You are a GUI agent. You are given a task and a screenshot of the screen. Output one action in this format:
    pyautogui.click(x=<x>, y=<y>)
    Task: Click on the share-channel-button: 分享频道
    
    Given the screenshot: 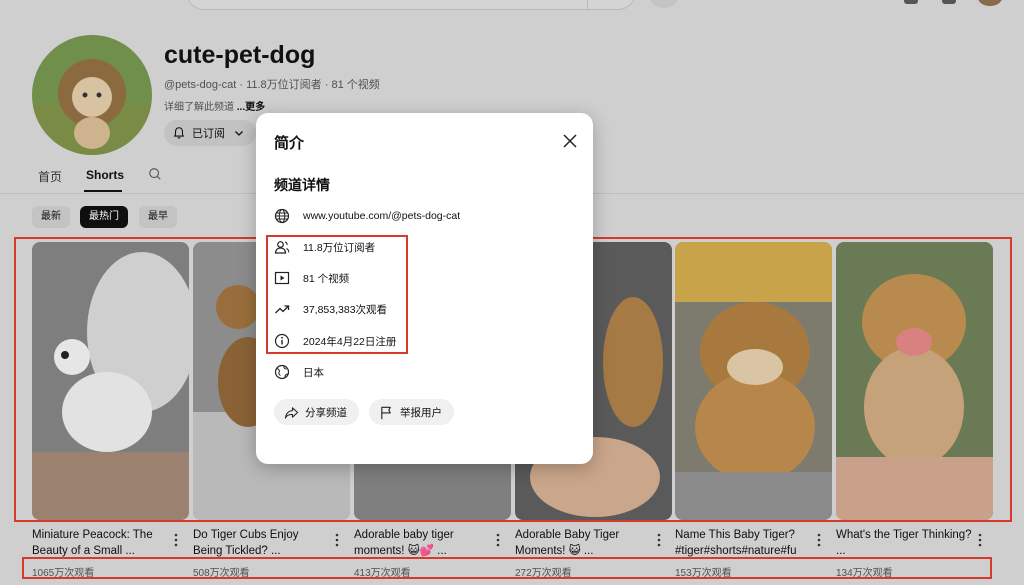 What is the action you would take?
    pyautogui.click(x=316, y=412)
    